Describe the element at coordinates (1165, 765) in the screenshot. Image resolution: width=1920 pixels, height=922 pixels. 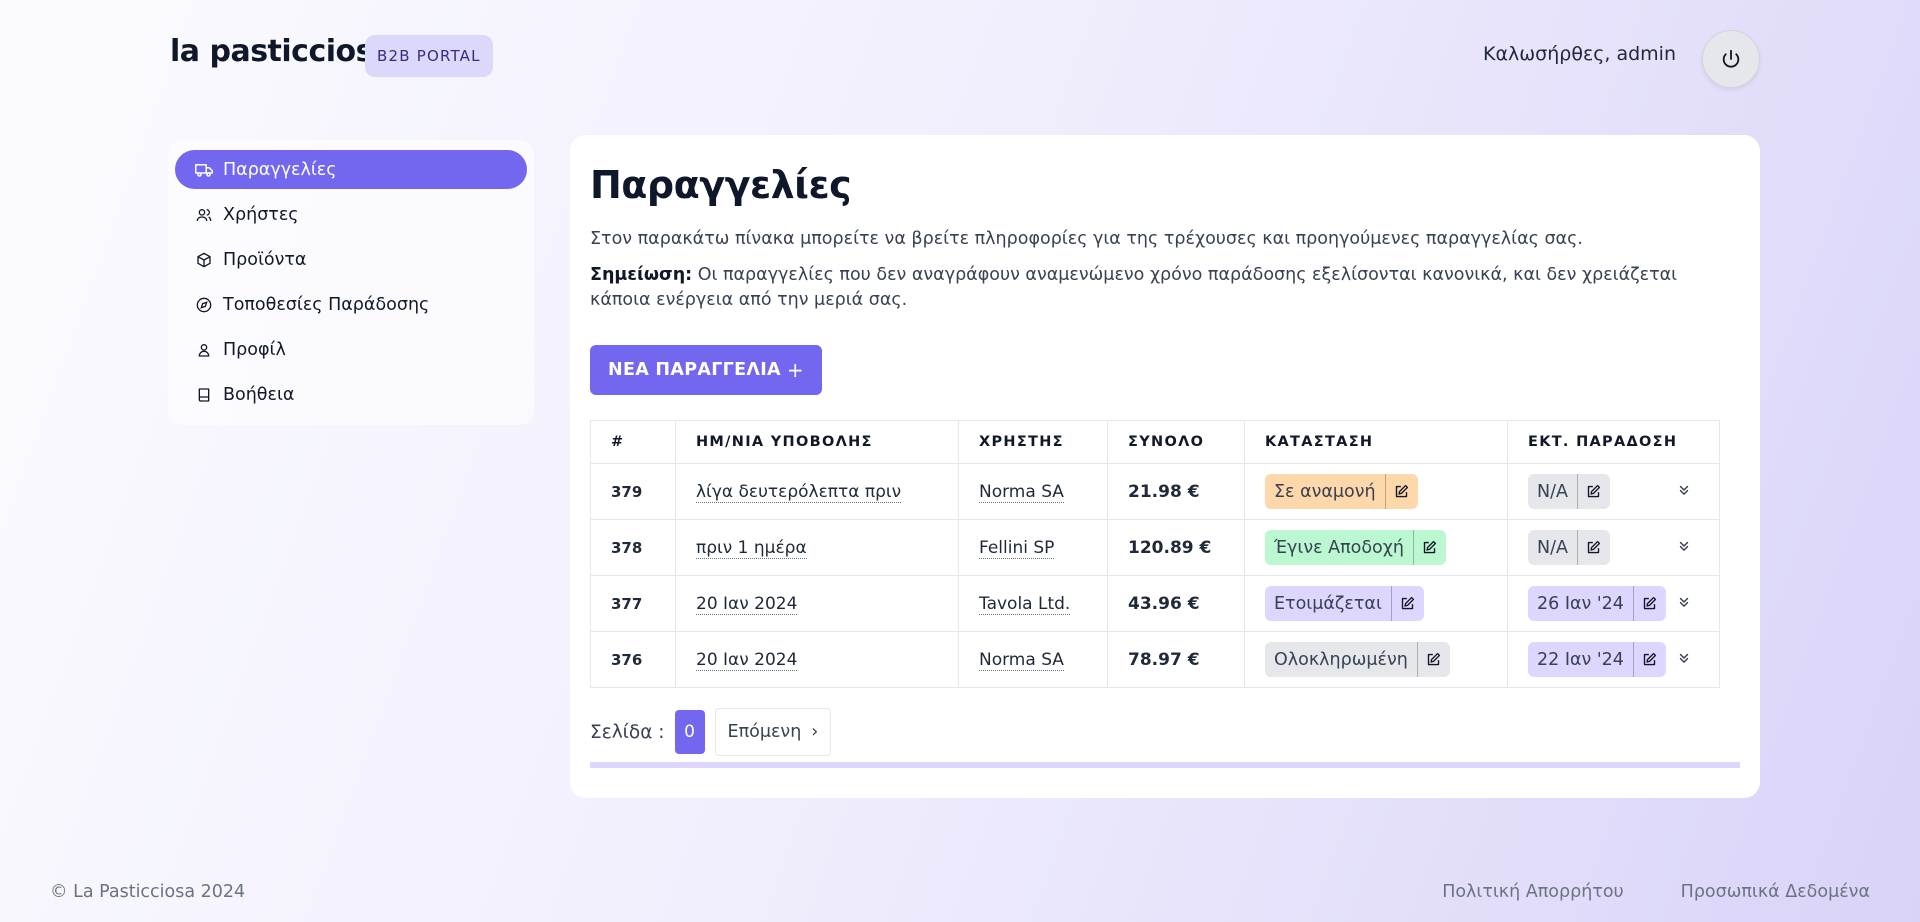
I see `loading-bar` at that location.